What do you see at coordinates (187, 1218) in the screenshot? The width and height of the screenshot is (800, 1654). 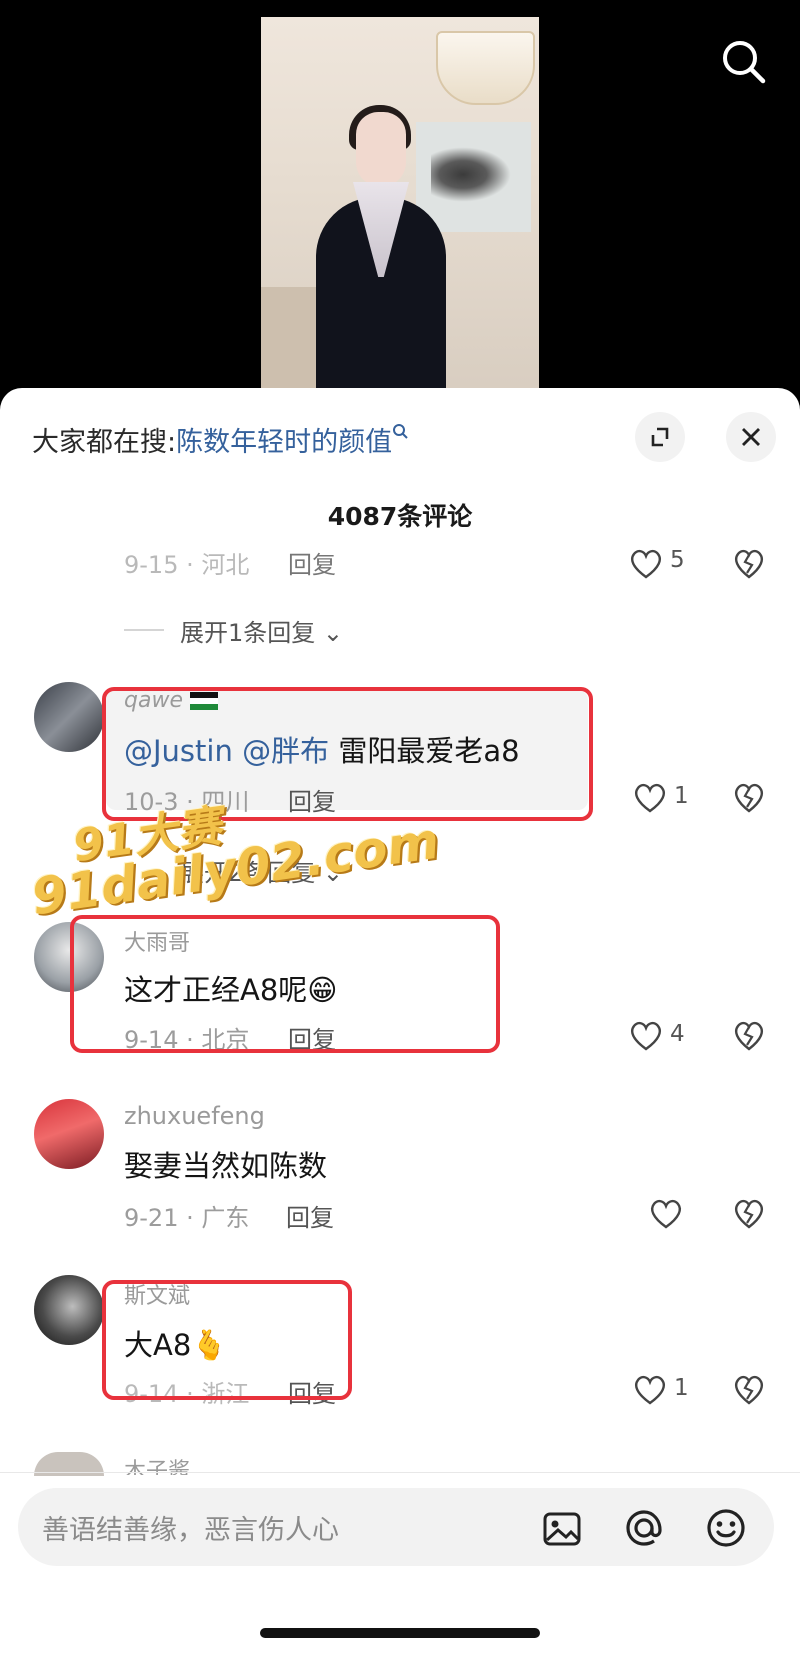 I see `comment-meta: 9-21 · 广东` at bounding box center [187, 1218].